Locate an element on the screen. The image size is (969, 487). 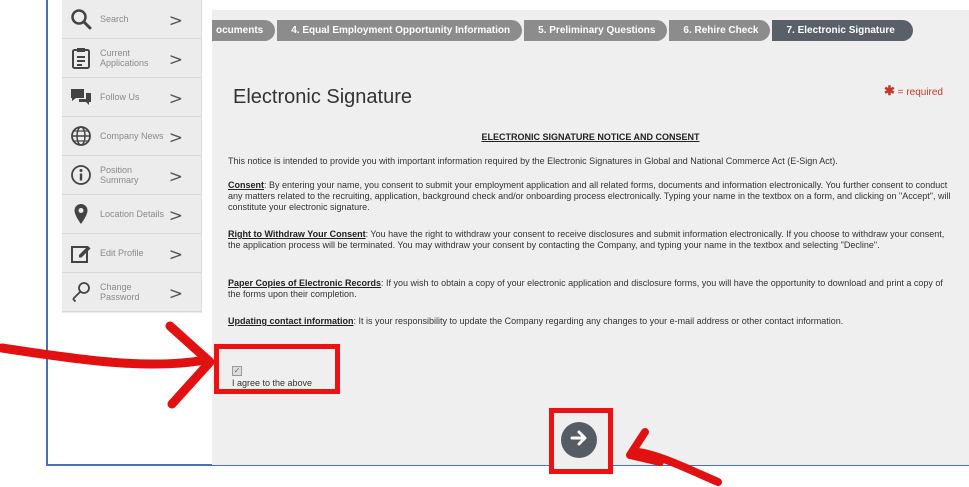
sidebar-item-label: Current Applications is located at coordinates (124, 58).